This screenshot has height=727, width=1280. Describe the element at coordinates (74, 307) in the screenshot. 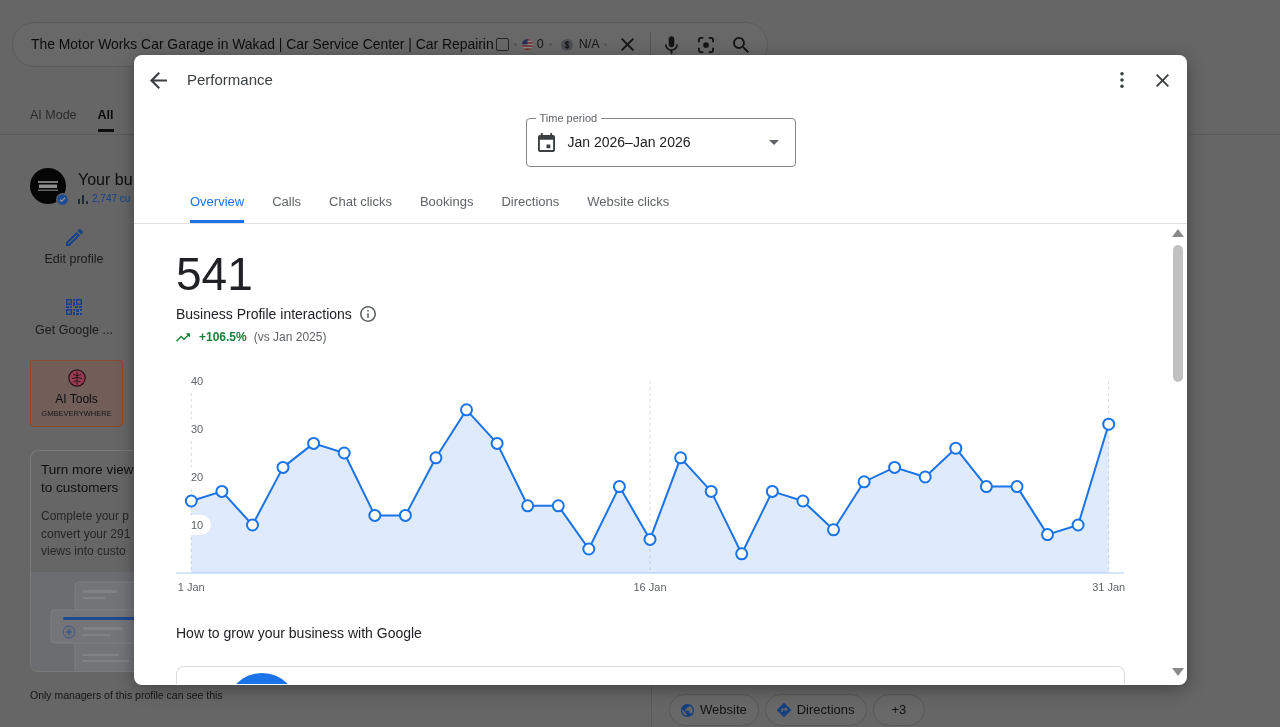

I see `qr-code-icon` at that location.